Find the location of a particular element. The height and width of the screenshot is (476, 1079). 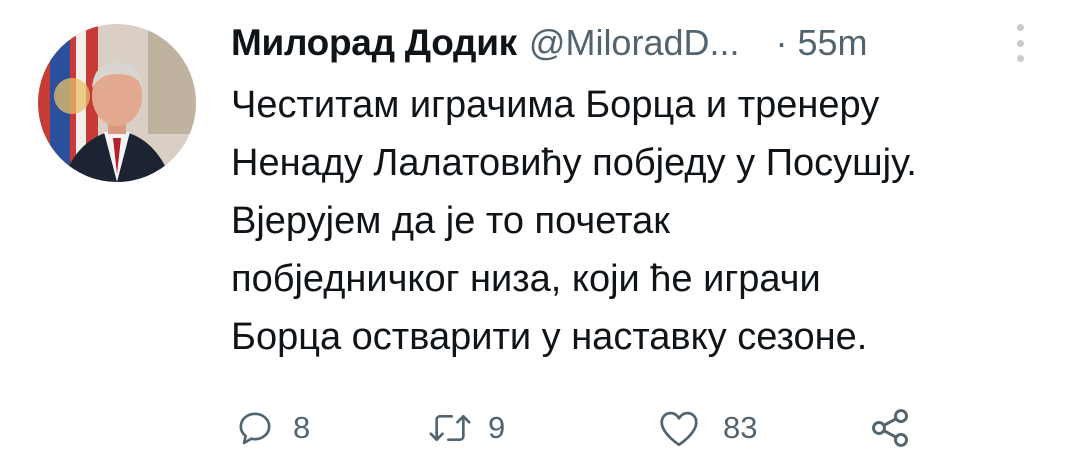

tweet-actions: 8 9 83 is located at coordinates (631, 428).